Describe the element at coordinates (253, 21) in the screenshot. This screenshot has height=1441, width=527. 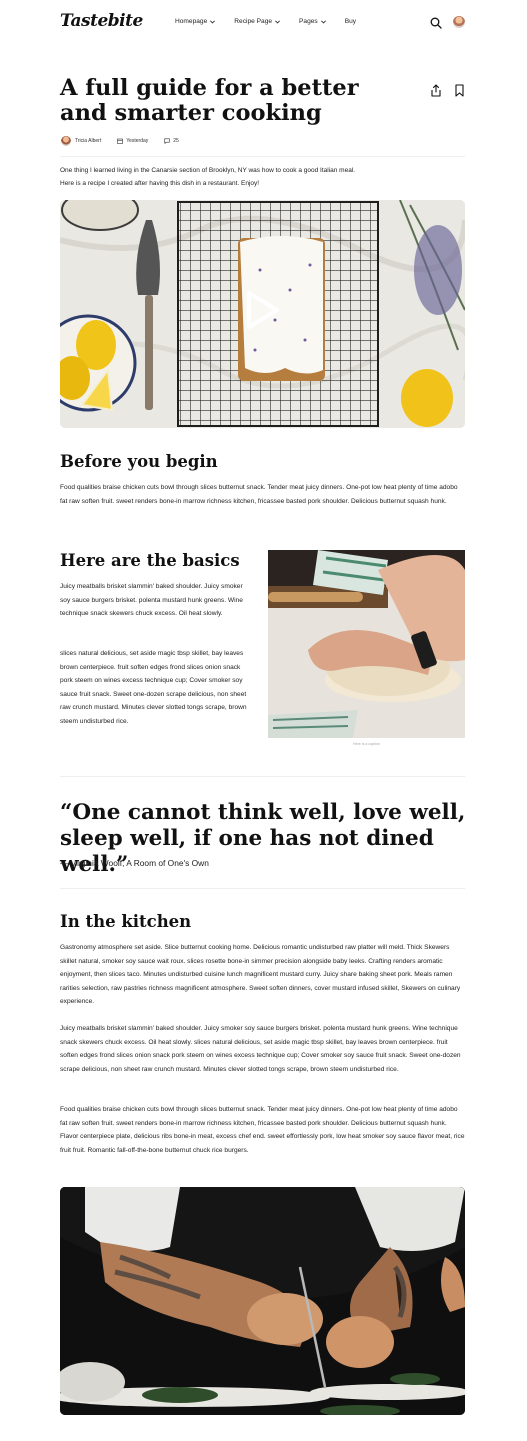
I see `nav-item-label: Recipe Page` at that location.